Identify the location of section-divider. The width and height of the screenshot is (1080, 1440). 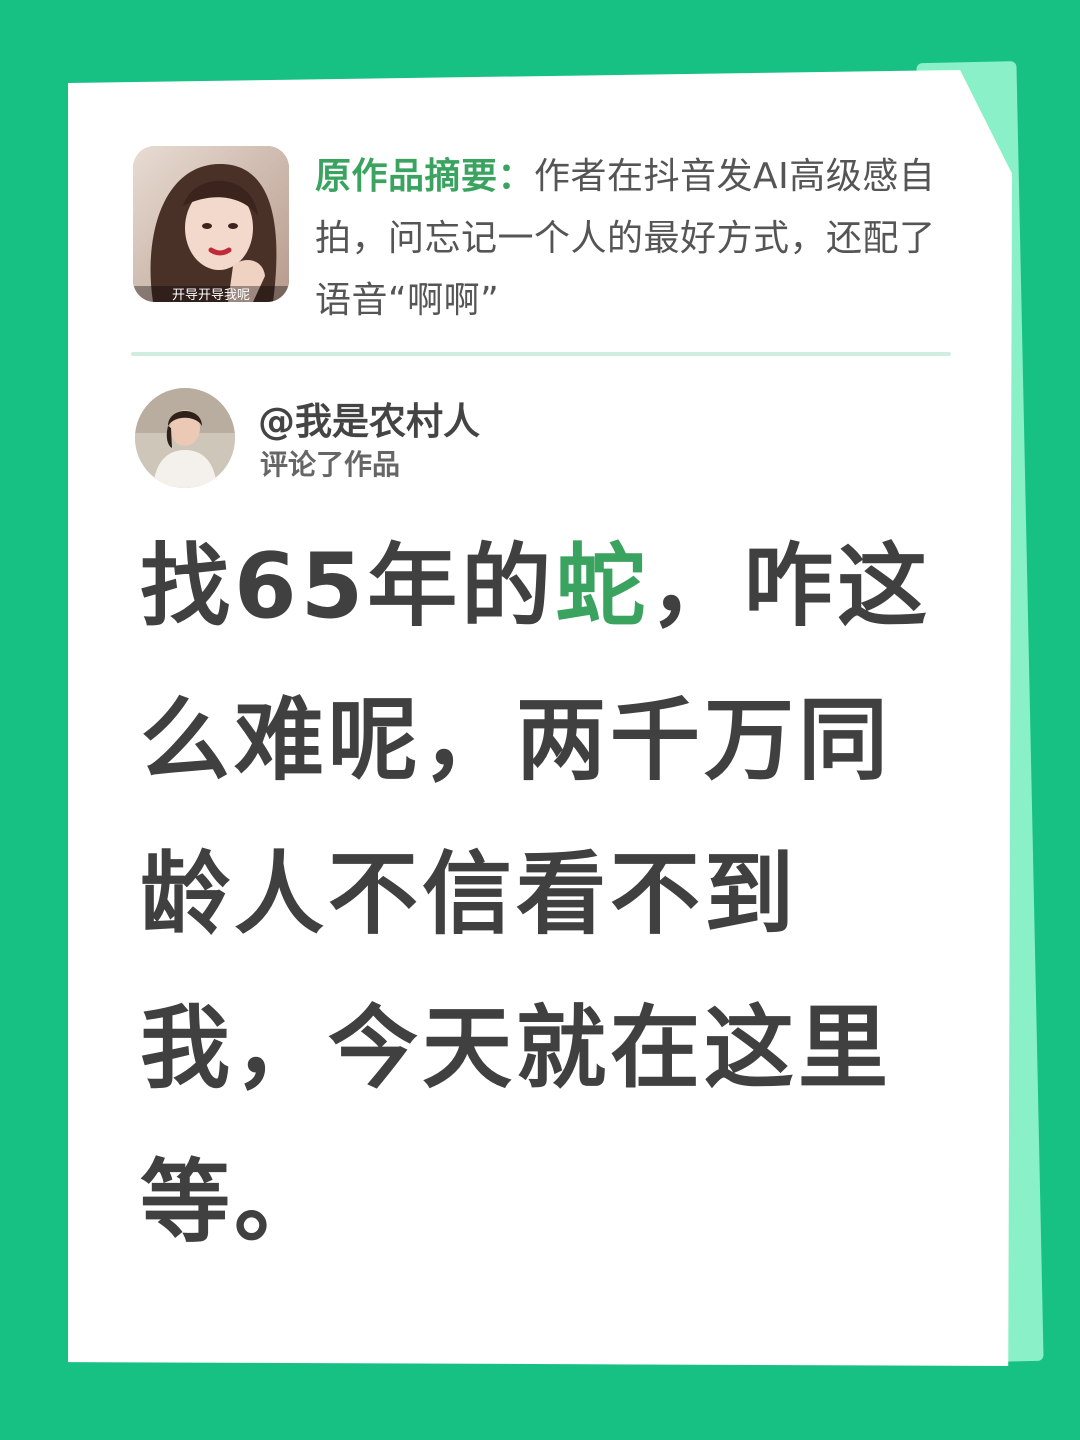
(541, 354).